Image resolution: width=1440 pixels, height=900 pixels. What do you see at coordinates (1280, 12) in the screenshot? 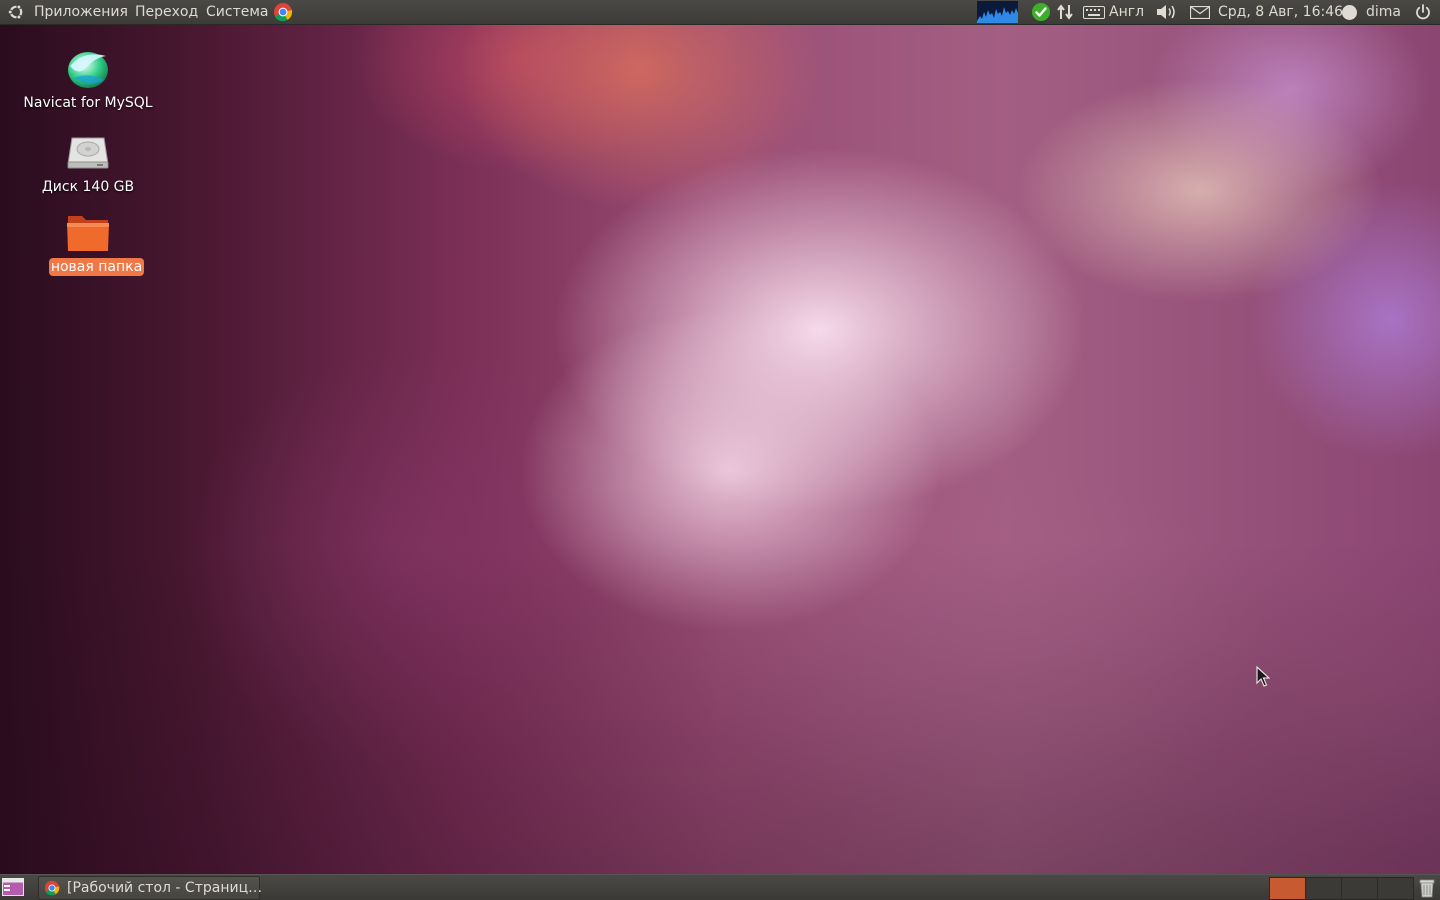
I see `clock: Срд, 8 Авг, 16:46` at bounding box center [1280, 12].